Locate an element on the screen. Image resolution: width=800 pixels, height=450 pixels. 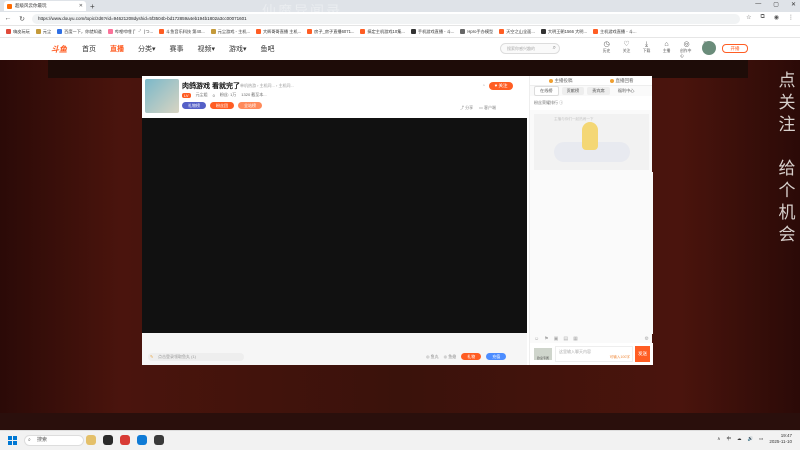
header-icon-button: ◷ 历史 is located at coordinates (606, 50).